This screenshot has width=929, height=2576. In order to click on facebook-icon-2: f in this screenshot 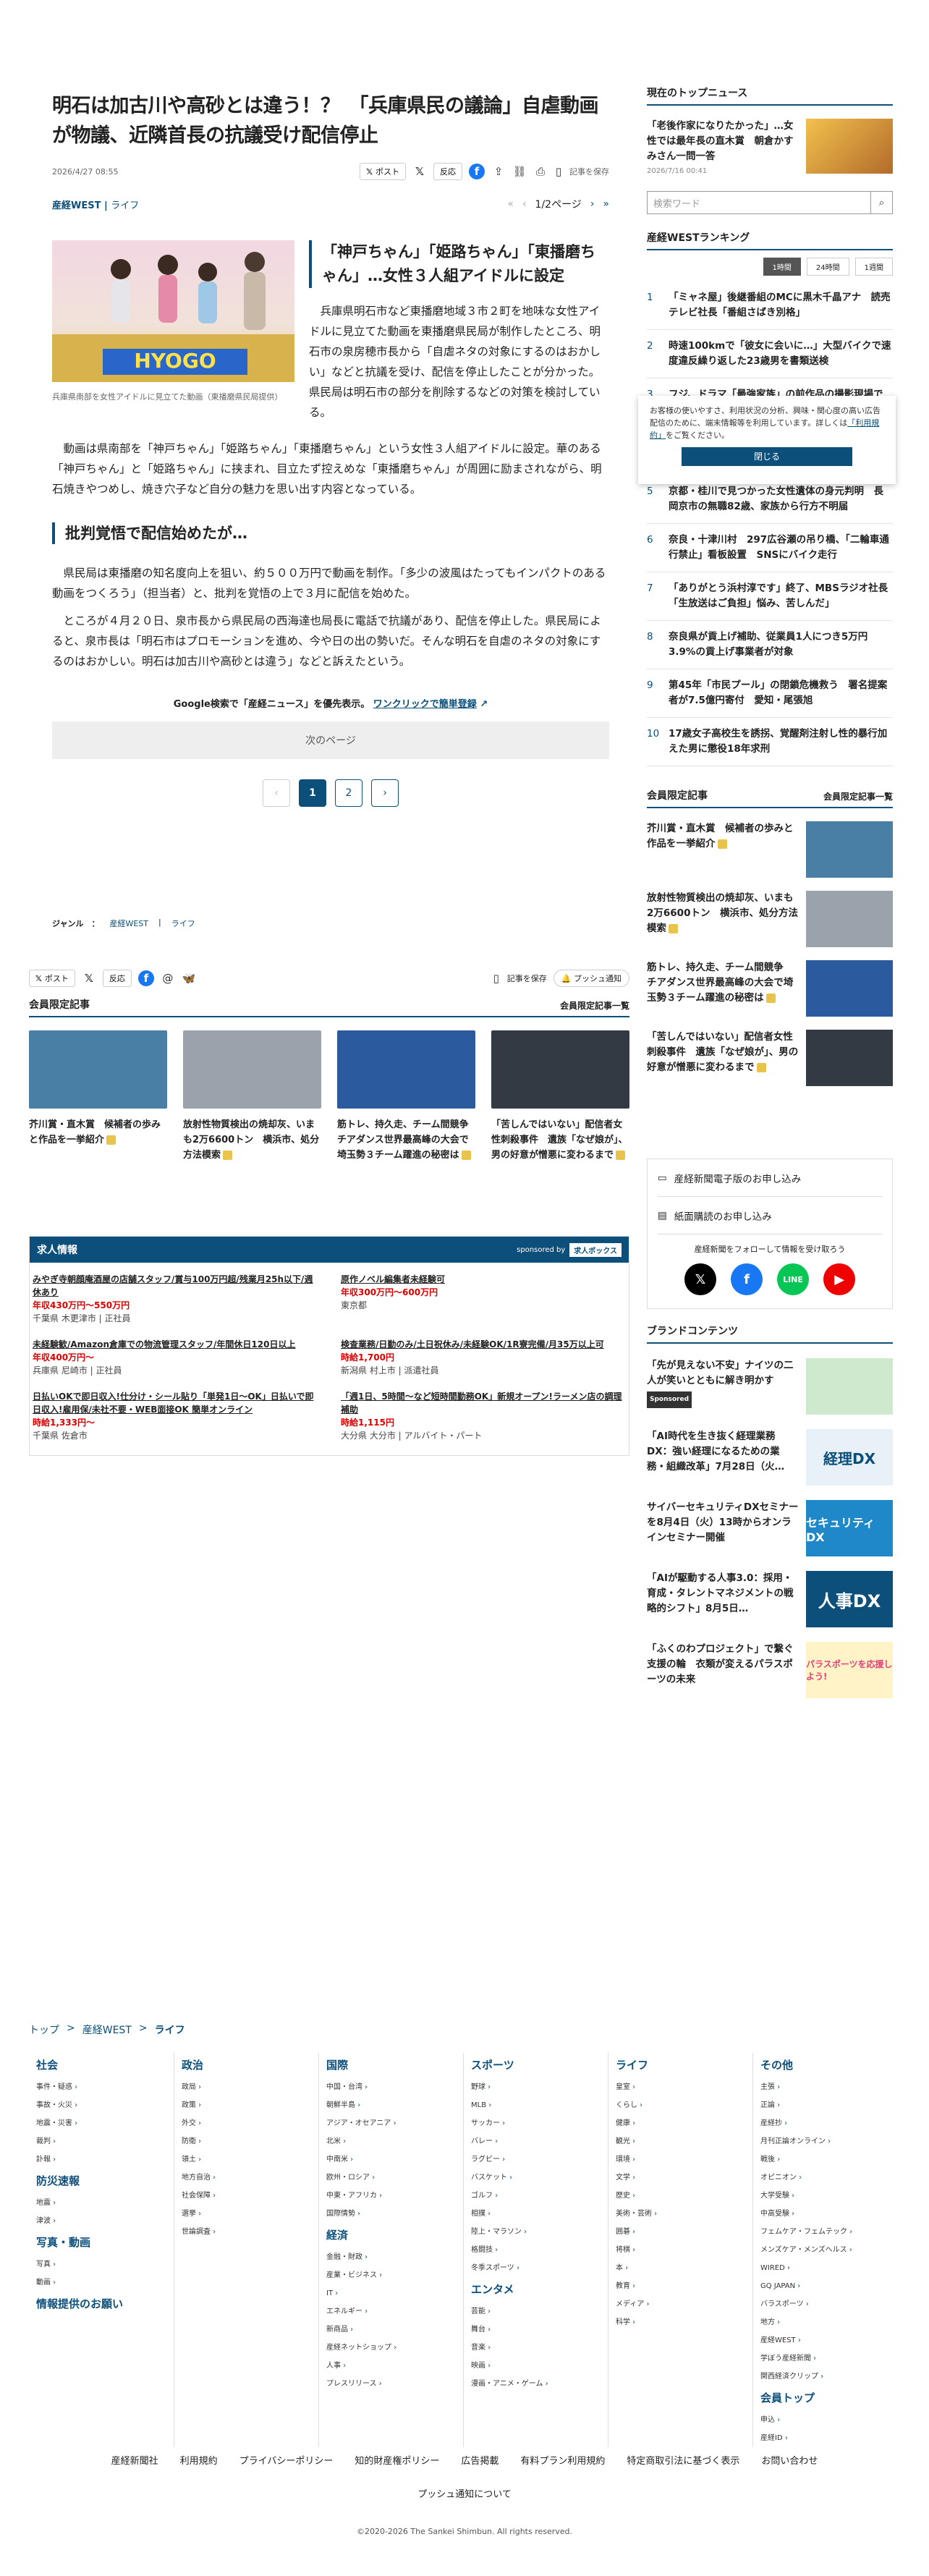, I will do `click(145, 978)`.